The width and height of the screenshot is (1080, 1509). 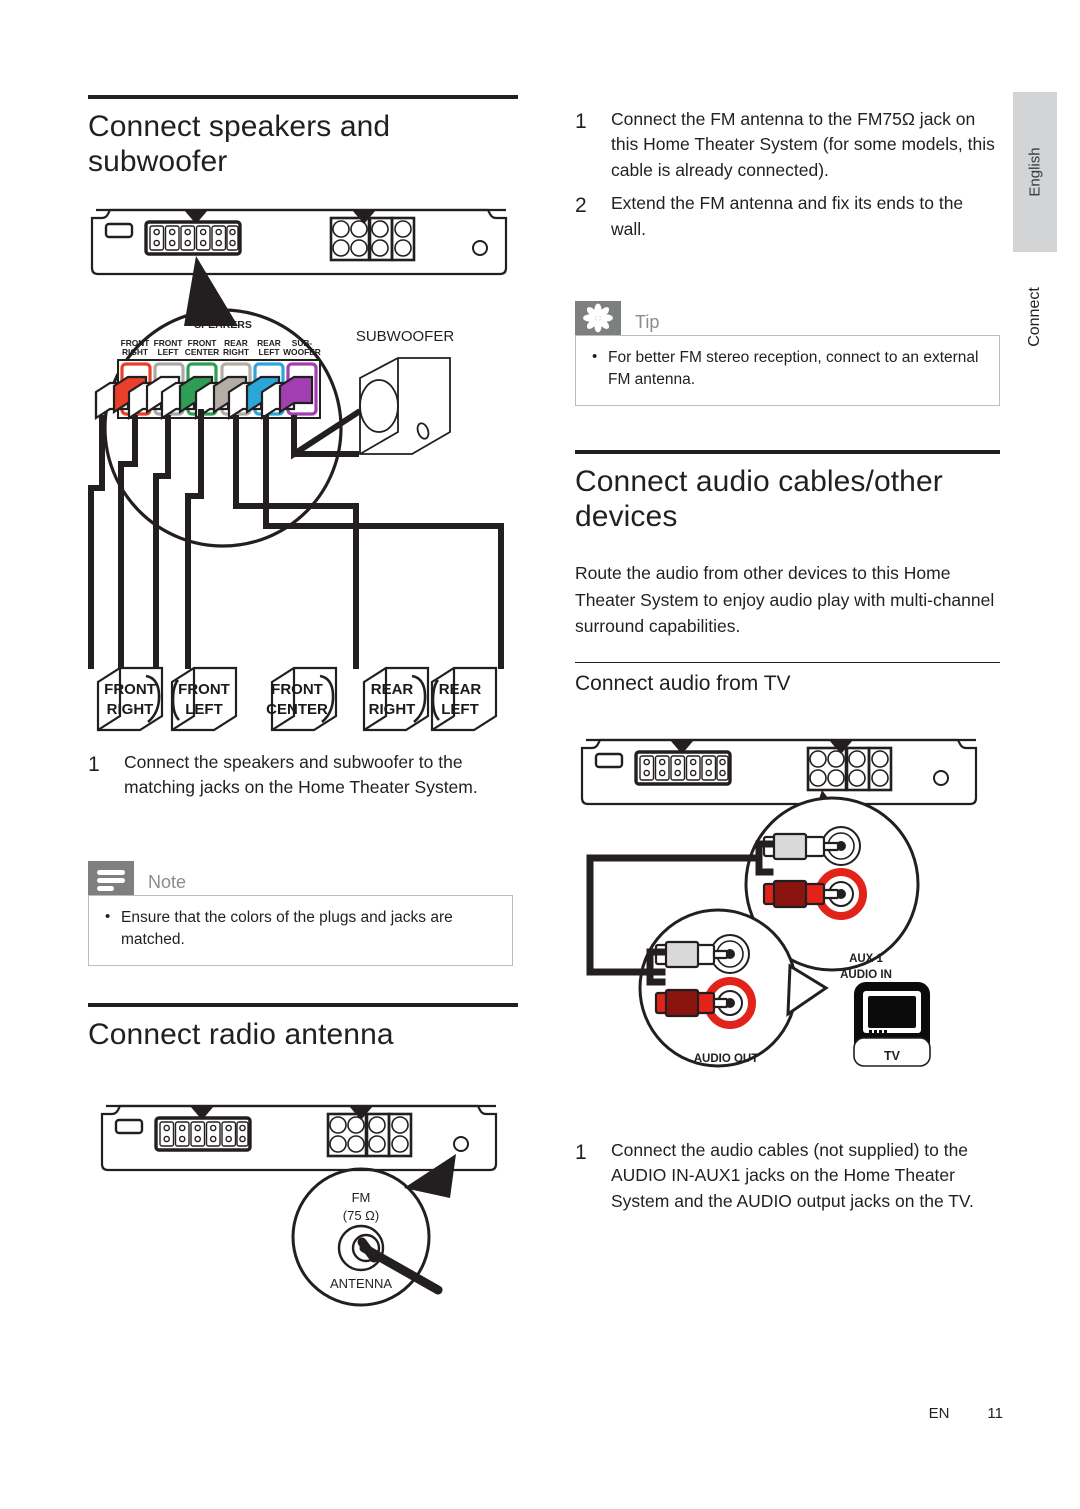 I want to click on section-tab-label: Connect, so click(x=1034, y=317).